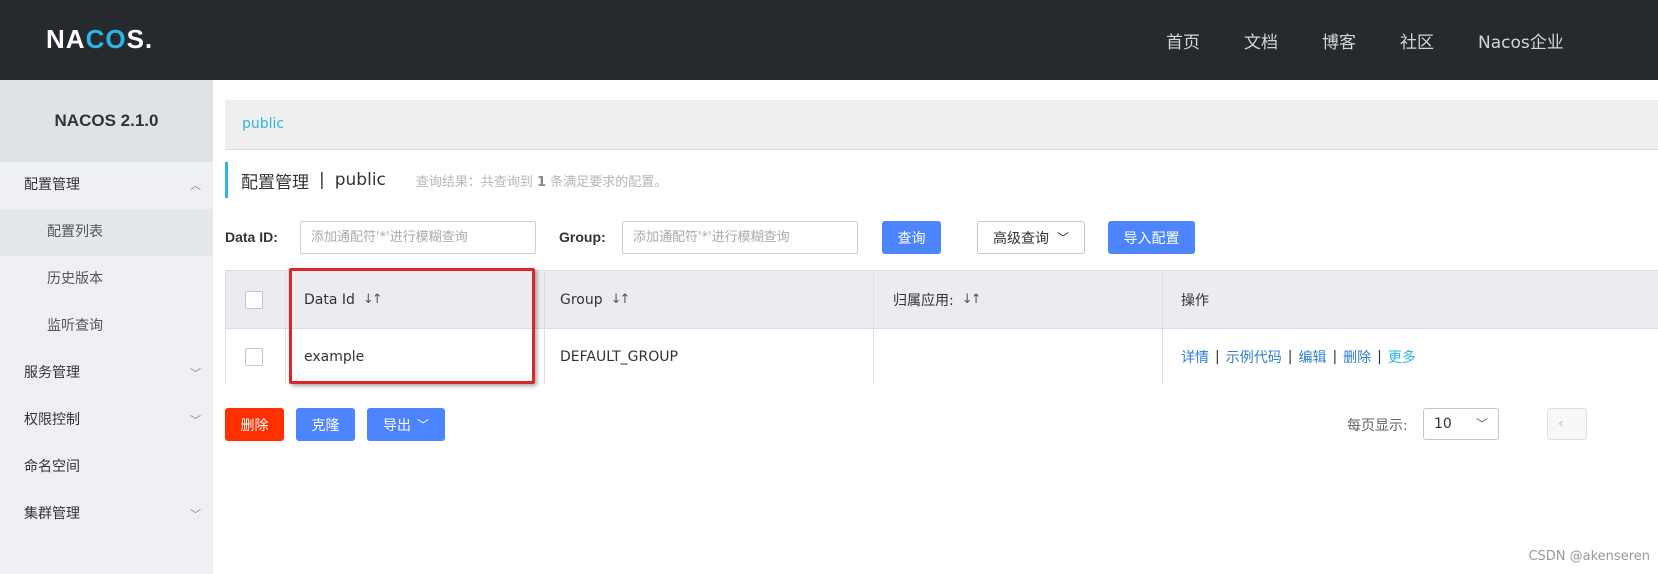  Describe the element at coordinates (52, 467) in the screenshot. I see `sidebar-item-label: 命名空间` at that location.